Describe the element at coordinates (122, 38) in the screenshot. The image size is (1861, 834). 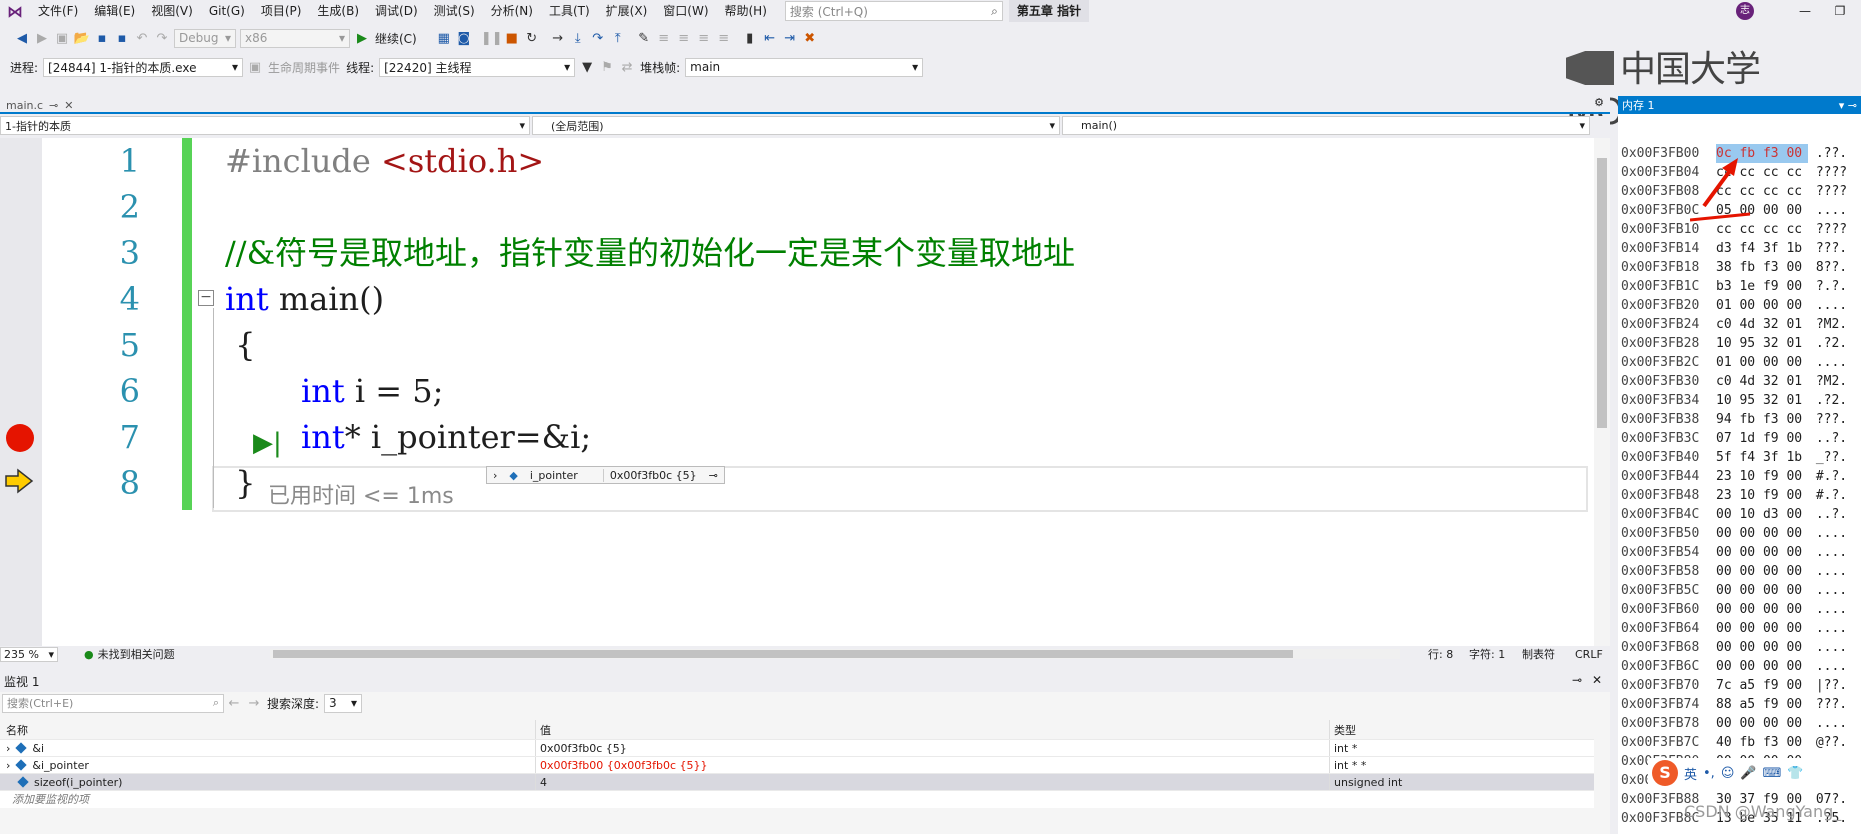
I see `save-all-icon: ▪` at that location.